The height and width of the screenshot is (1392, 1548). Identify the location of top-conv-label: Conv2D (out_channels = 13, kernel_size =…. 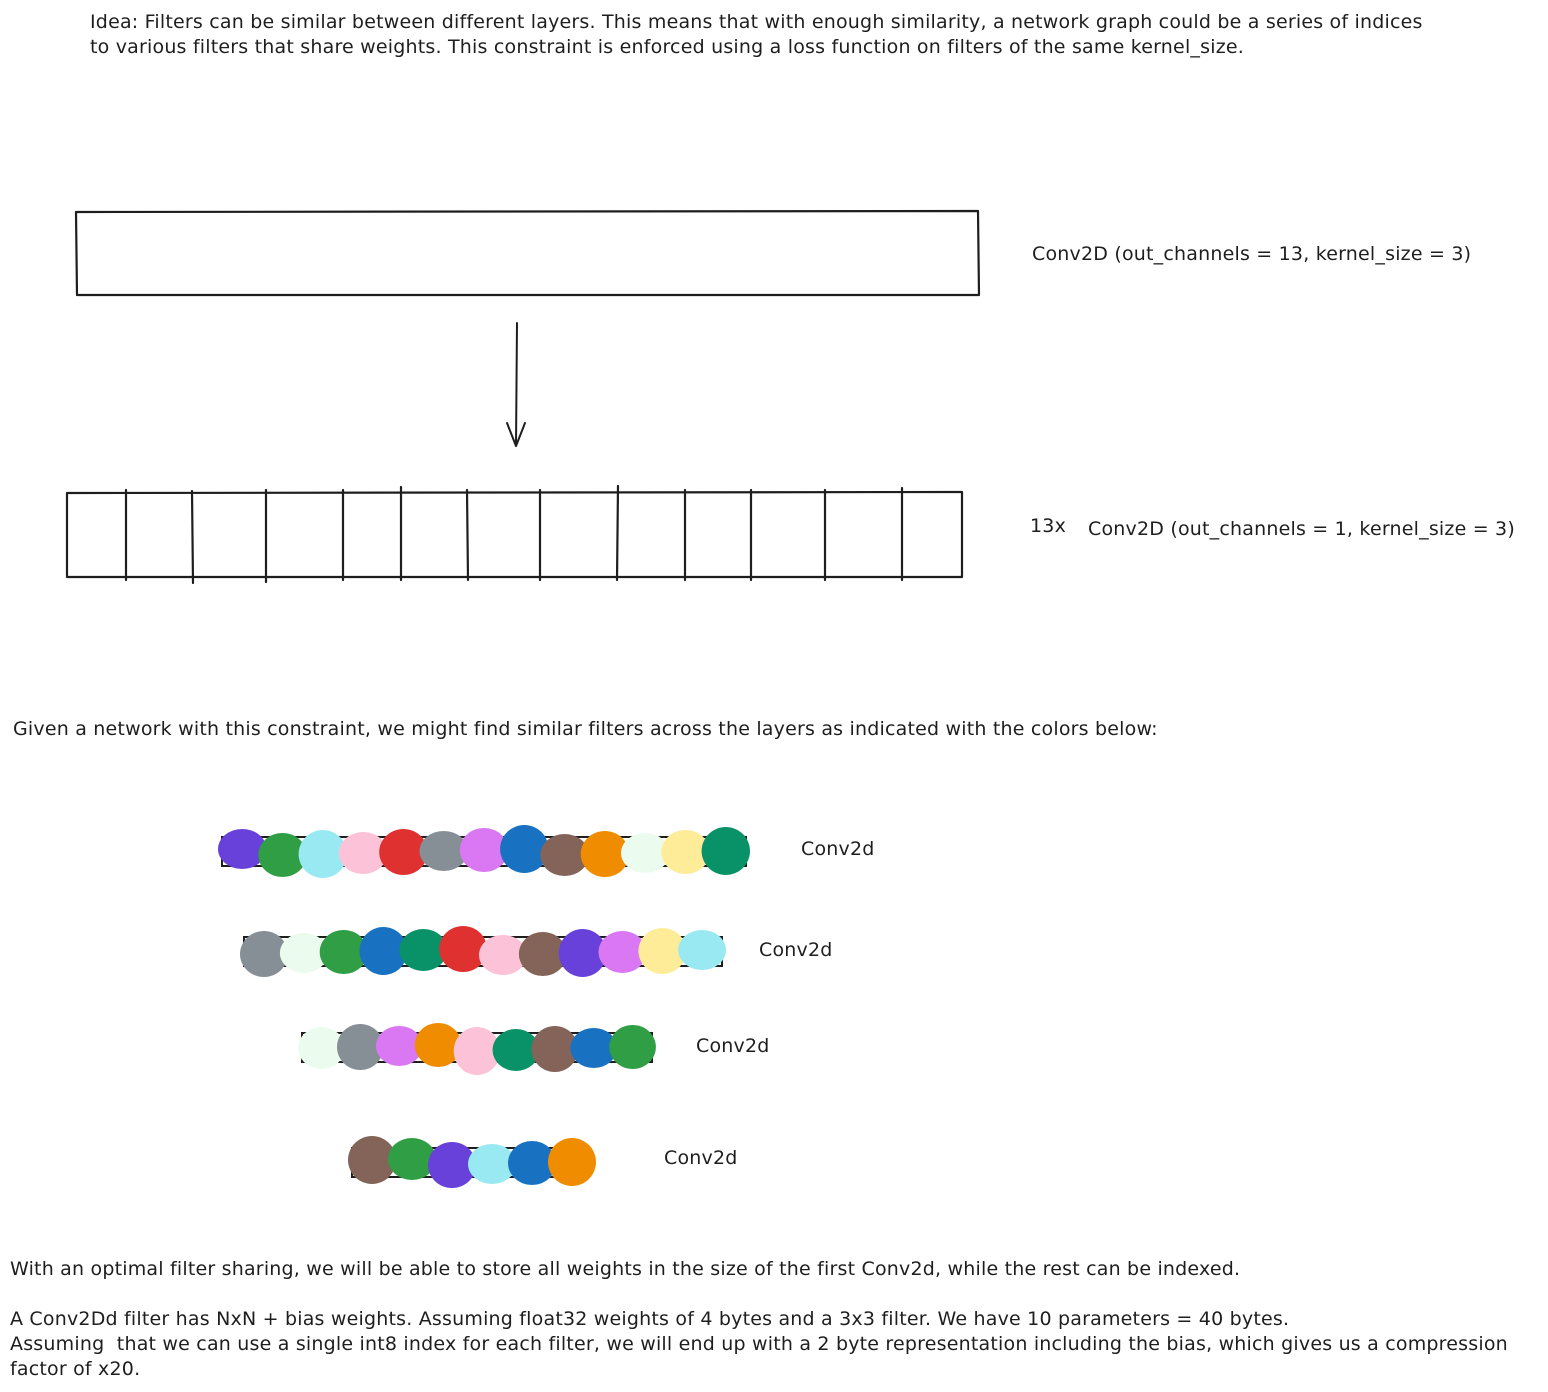
(1252, 254).